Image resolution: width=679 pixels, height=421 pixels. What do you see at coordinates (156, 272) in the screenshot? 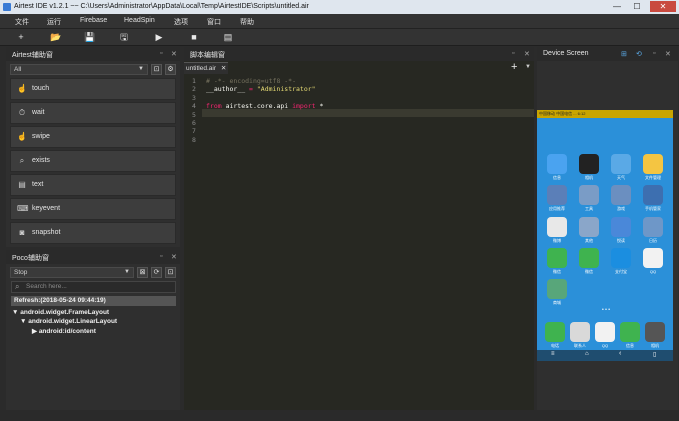
I see `refresh-icon: ⟳` at bounding box center [156, 272].